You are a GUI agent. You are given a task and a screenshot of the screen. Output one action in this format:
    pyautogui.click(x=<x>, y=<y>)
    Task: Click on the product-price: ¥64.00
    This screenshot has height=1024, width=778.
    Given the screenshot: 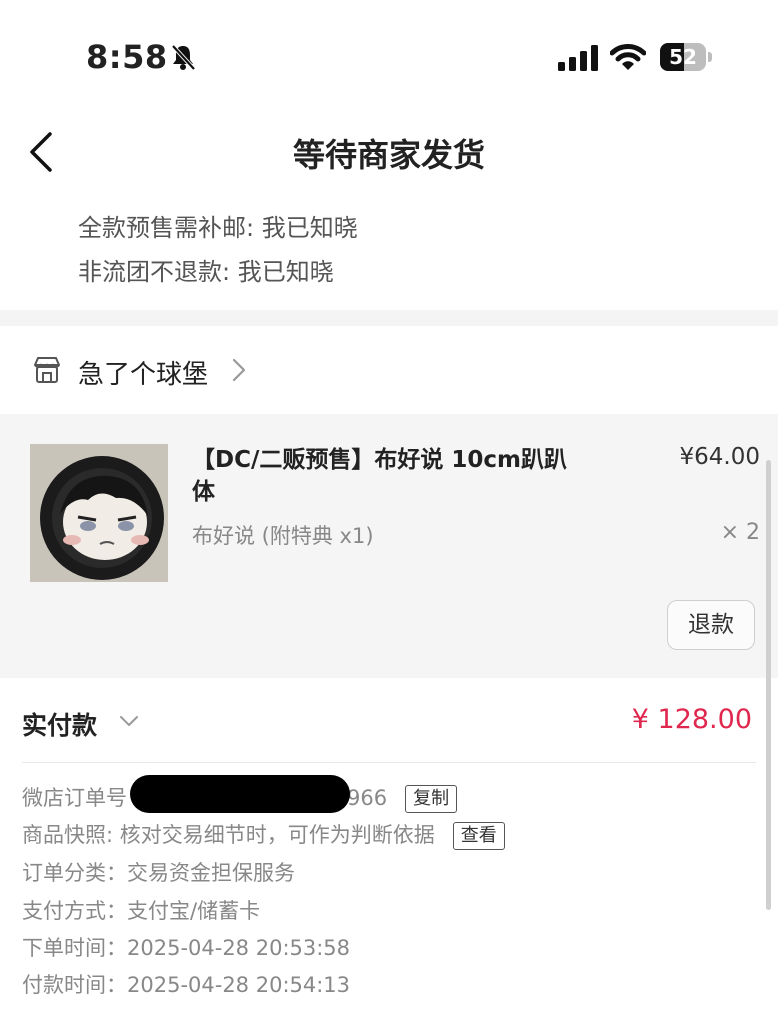 What is the action you would take?
    pyautogui.click(x=719, y=457)
    